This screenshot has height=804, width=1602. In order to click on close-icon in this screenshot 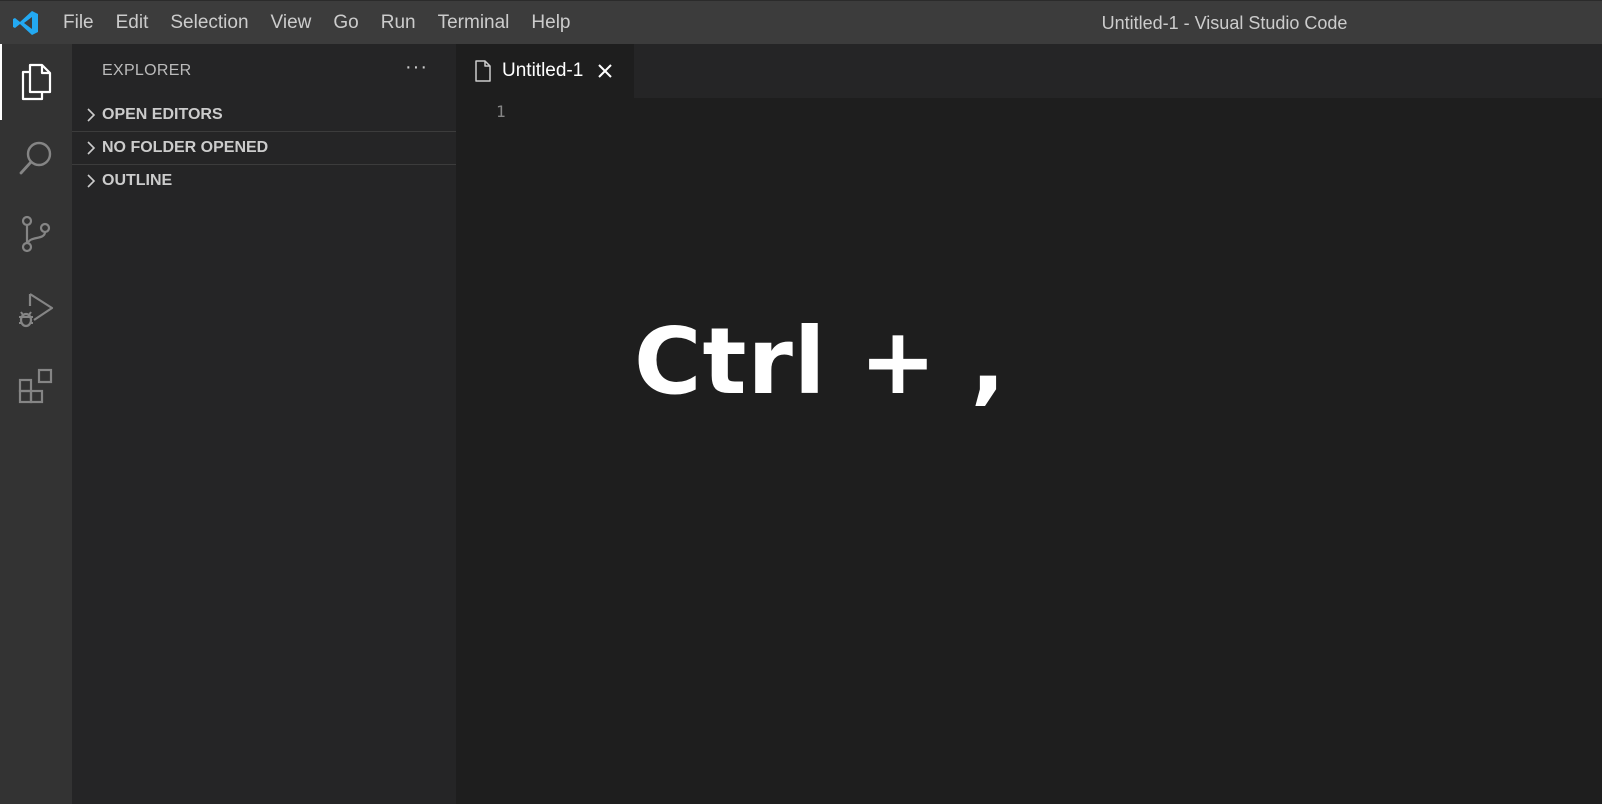, I will do `click(605, 71)`.